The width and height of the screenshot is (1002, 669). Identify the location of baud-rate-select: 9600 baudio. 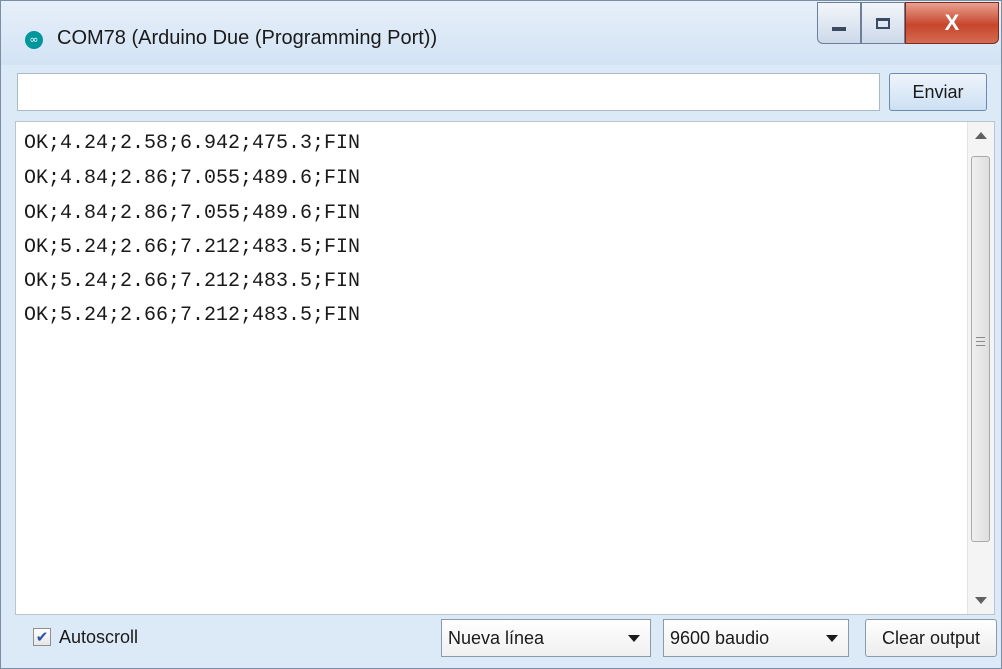
(756, 638).